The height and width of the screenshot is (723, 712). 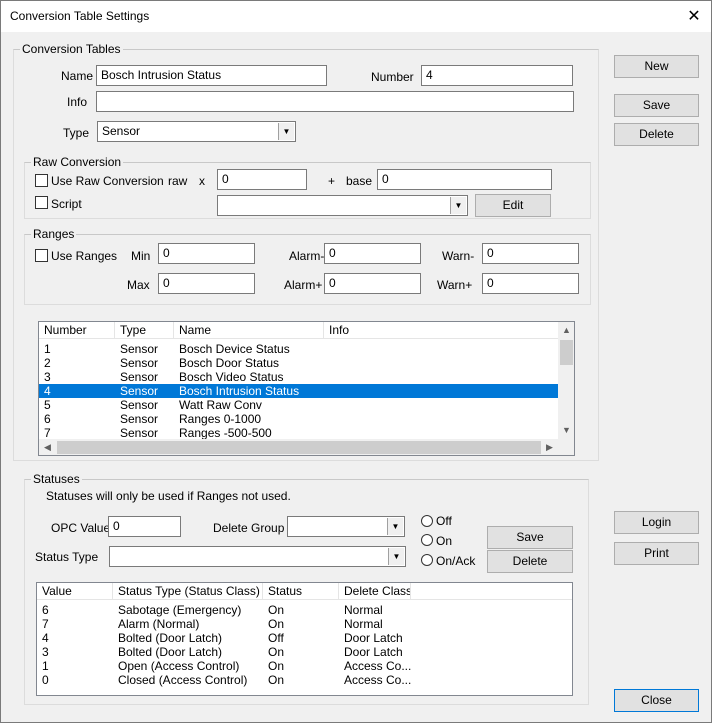 I want to click on status-row: 4 Bolted (Door Latch) Off Door Latch, so click(x=304, y=638).